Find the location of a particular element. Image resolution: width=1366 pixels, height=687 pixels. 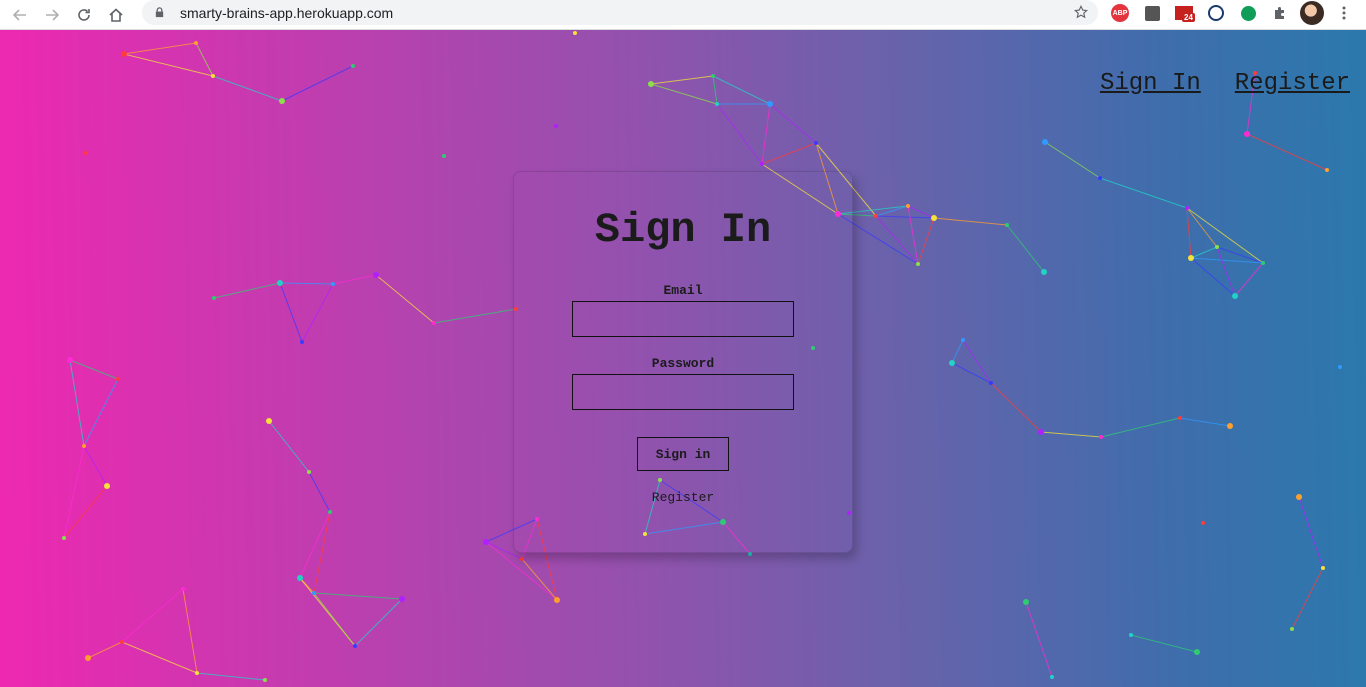

home-button is located at coordinates (116, 15).